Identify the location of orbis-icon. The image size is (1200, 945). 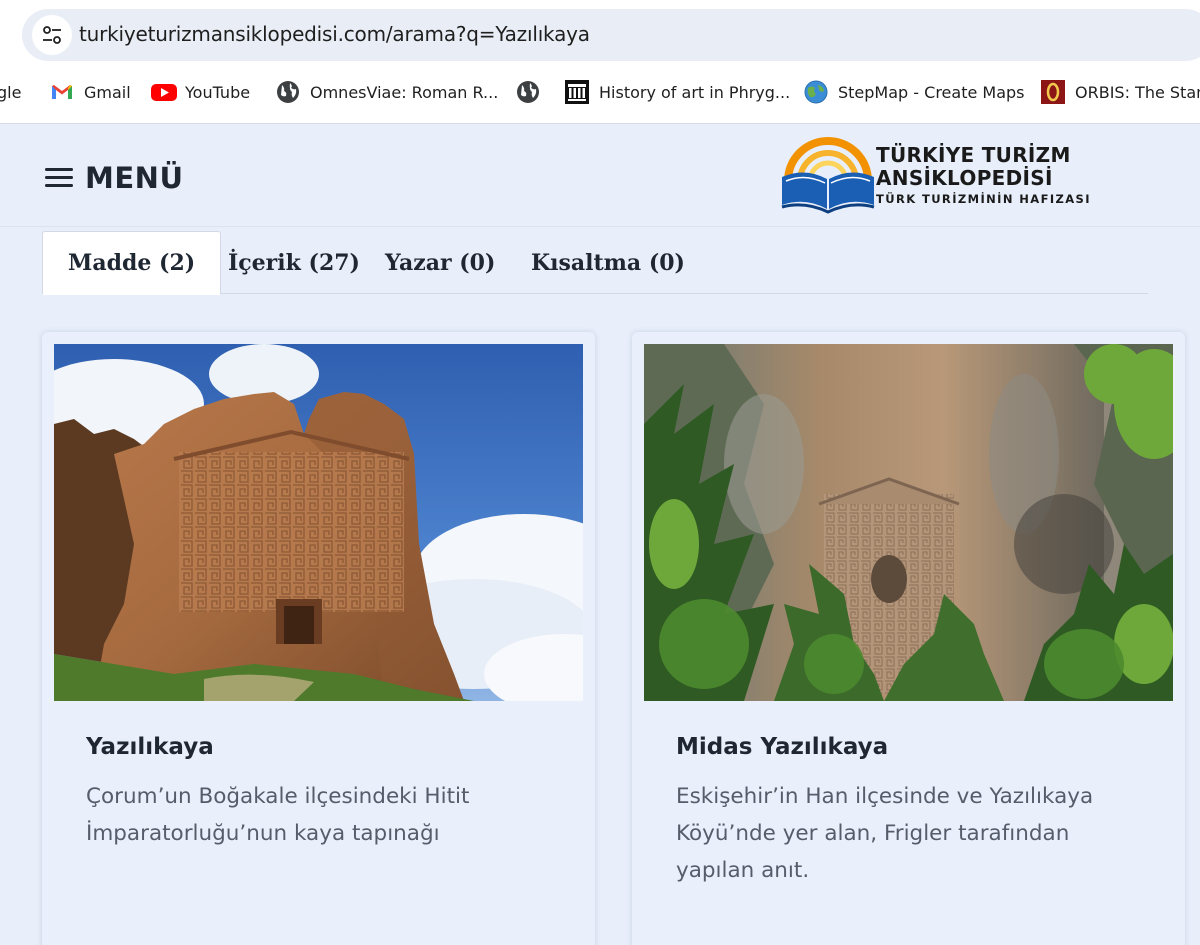
(1053, 92).